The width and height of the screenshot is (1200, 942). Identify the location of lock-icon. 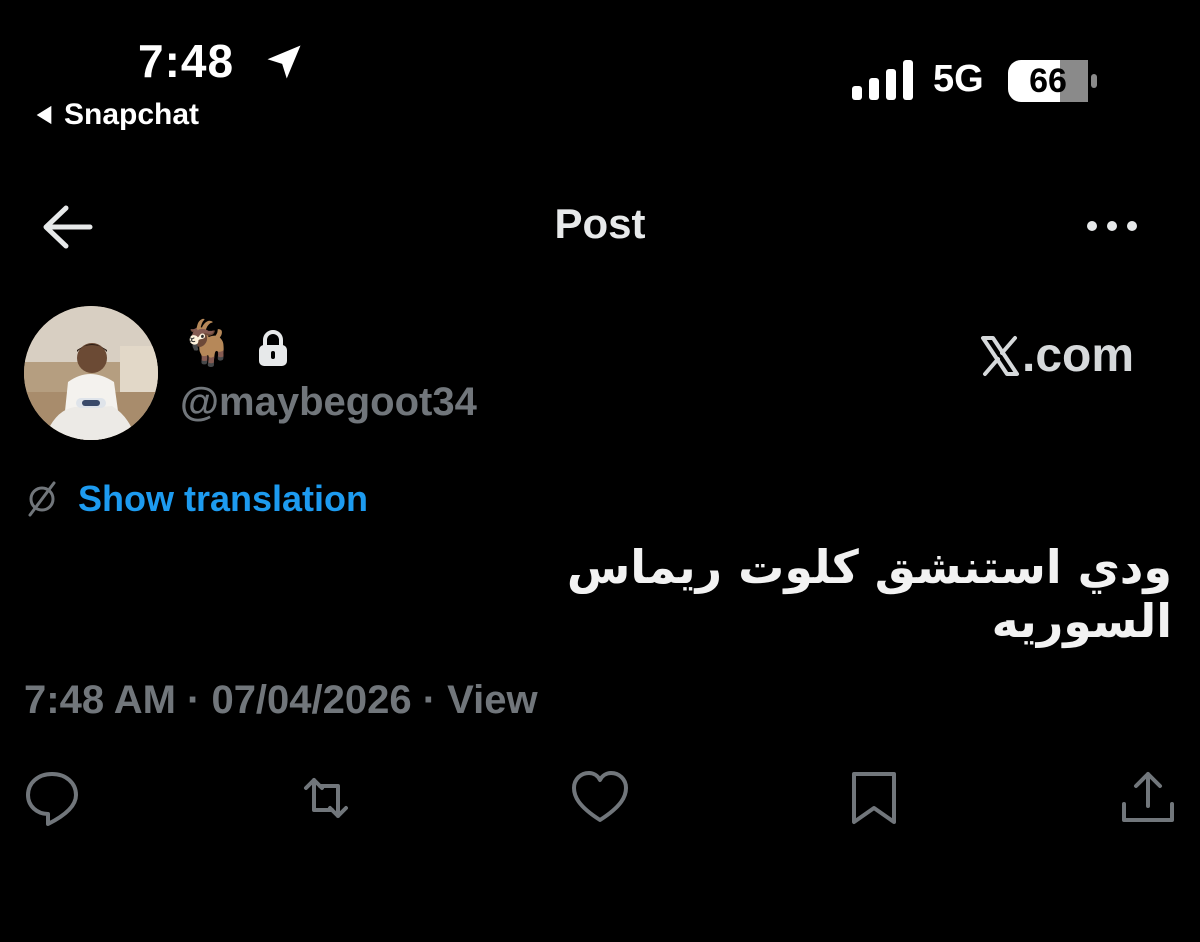
(273, 348).